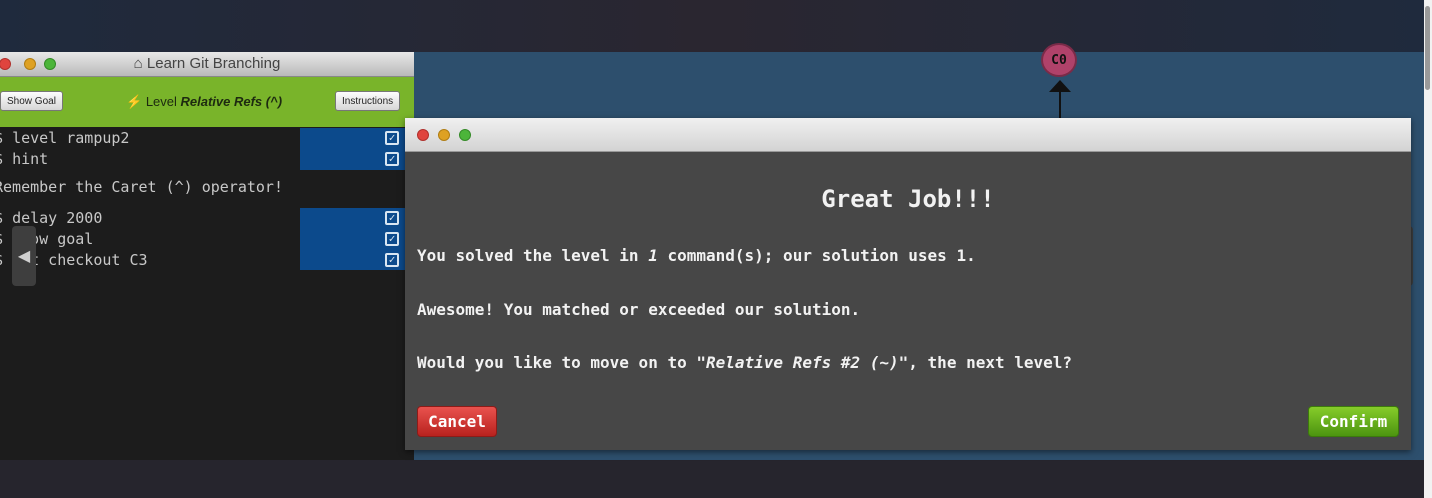  What do you see at coordinates (213, 63) in the screenshot?
I see `window-title-text: Learn Git Branching` at bounding box center [213, 63].